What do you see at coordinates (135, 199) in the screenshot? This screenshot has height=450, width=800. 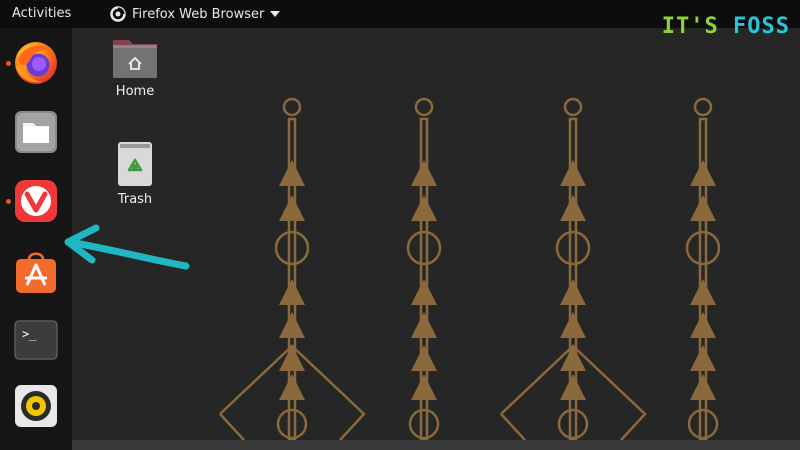 I see `desktop-icon-label: Trash` at bounding box center [135, 199].